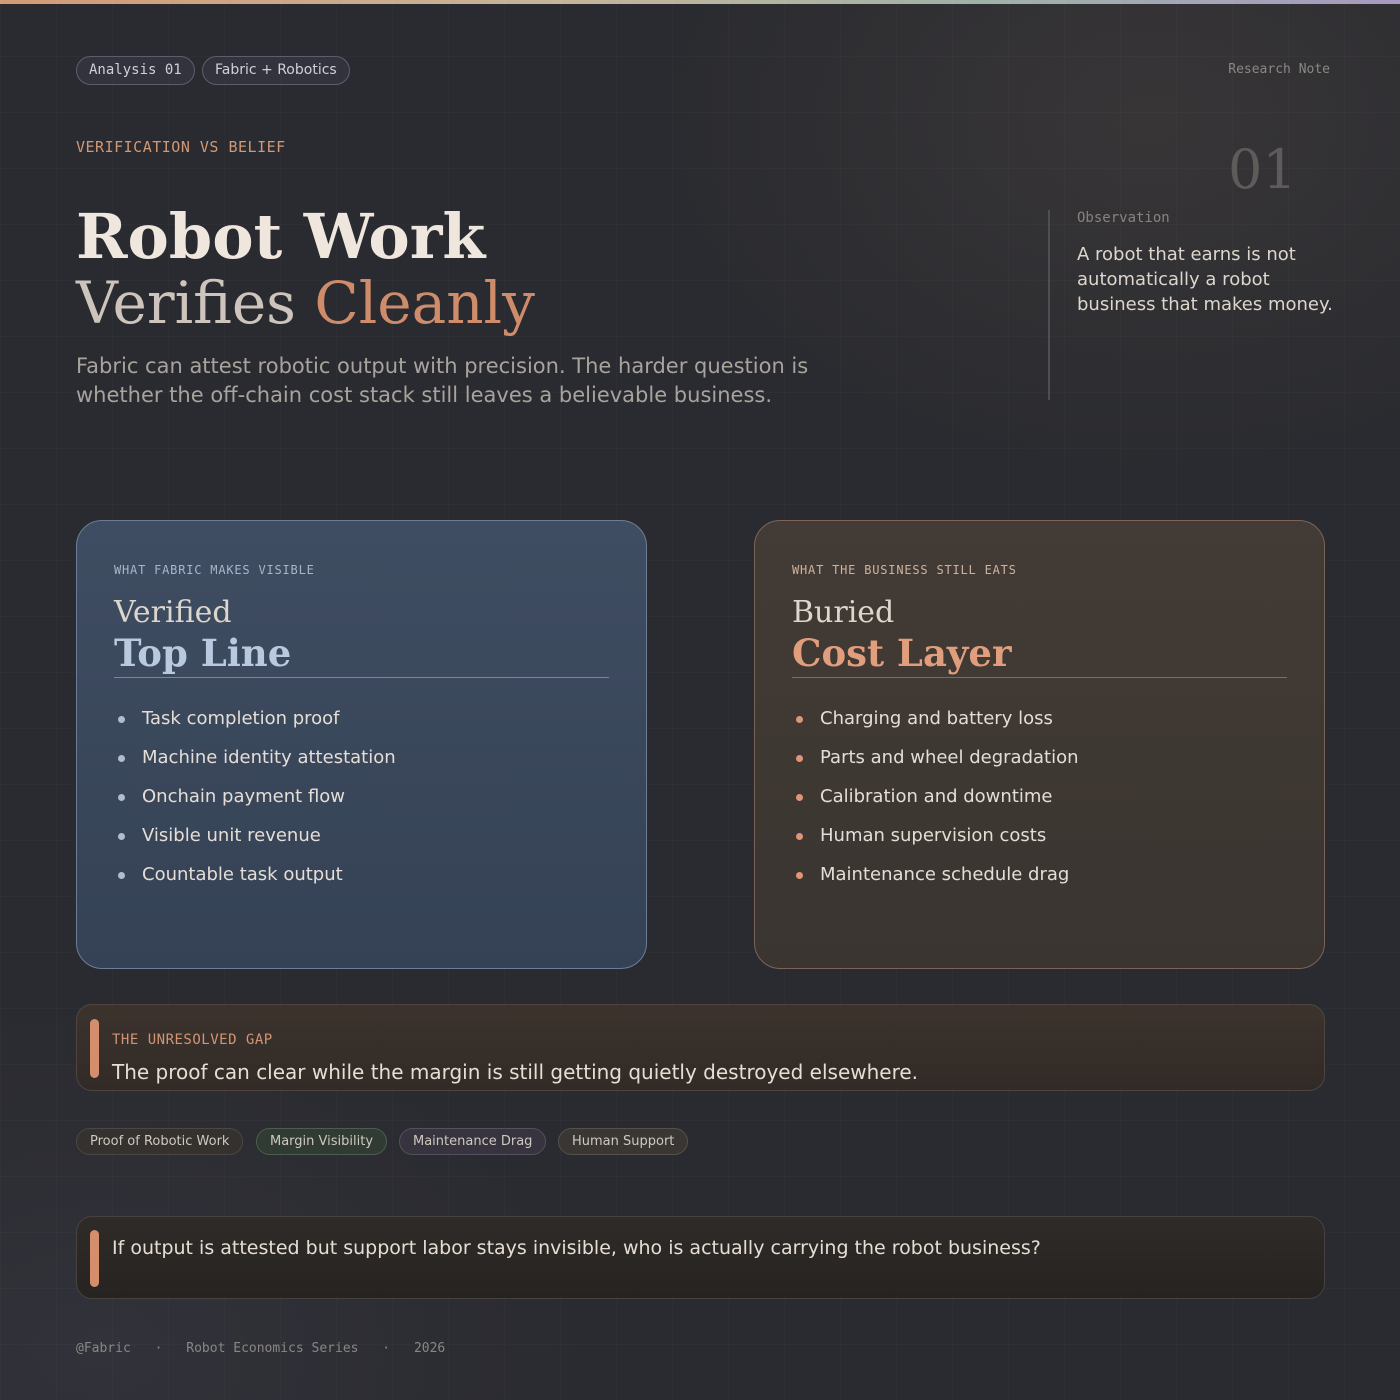  What do you see at coordinates (281, 236) in the screenshot?
I see `page-title-line1: Robot Work` at bounding box center [281, 236].